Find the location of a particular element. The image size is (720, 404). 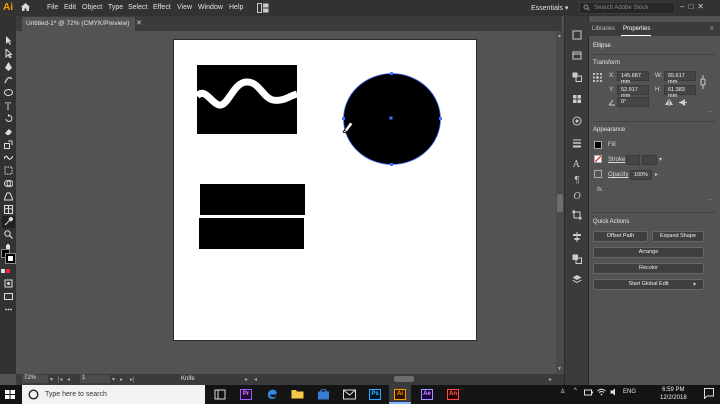

artboard-number: 1 is located at coordinates (95, 379).